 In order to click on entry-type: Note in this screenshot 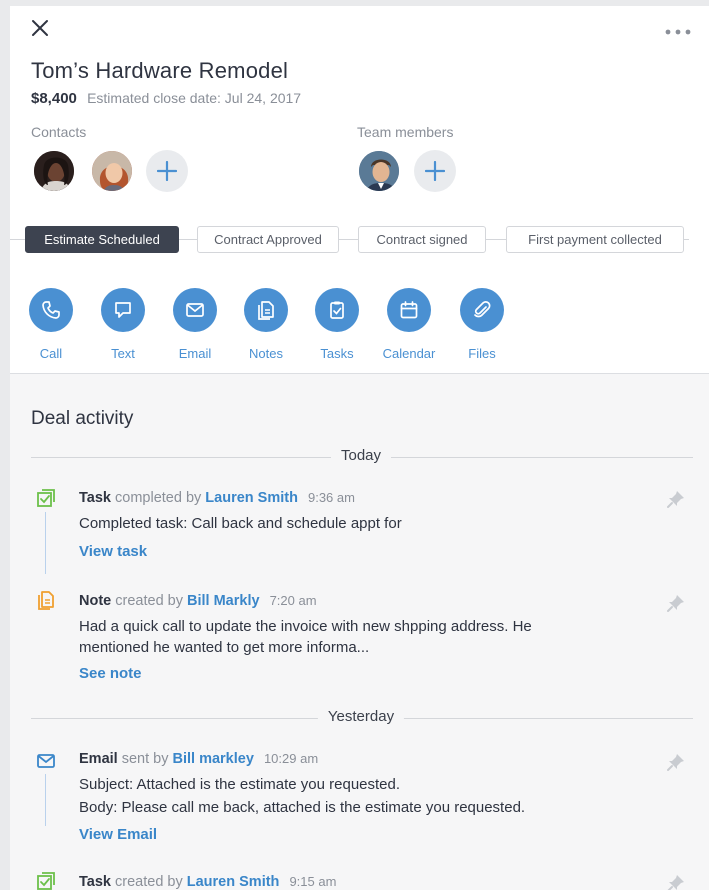, I will do `click(95, 601)`.